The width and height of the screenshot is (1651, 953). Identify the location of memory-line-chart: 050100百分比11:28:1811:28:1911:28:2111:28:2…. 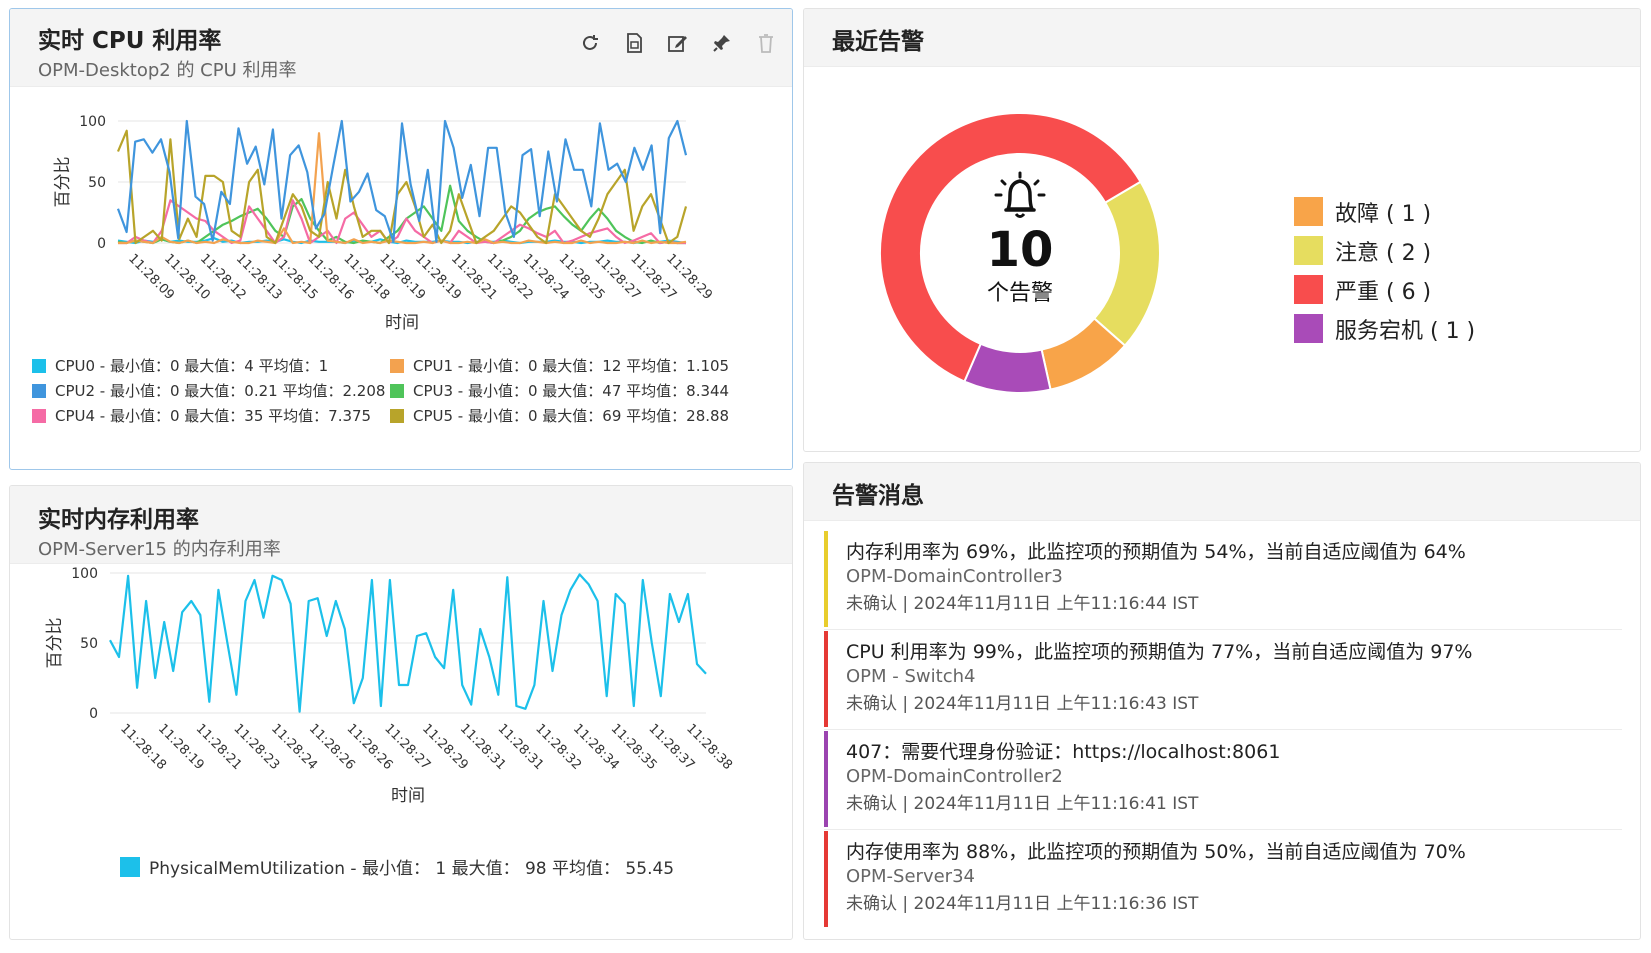
(390, 686).